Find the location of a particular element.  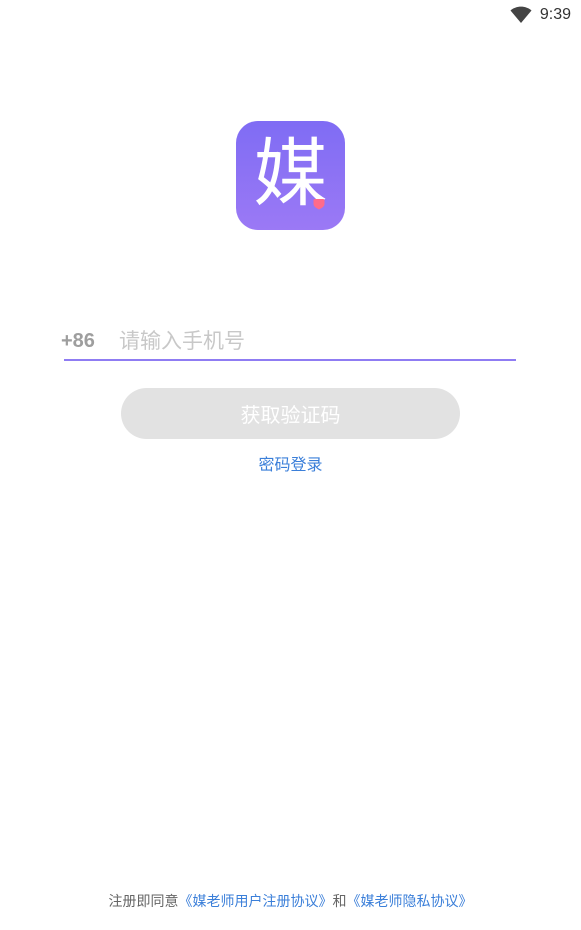

heart-icon is located at coordinates (319, 204).